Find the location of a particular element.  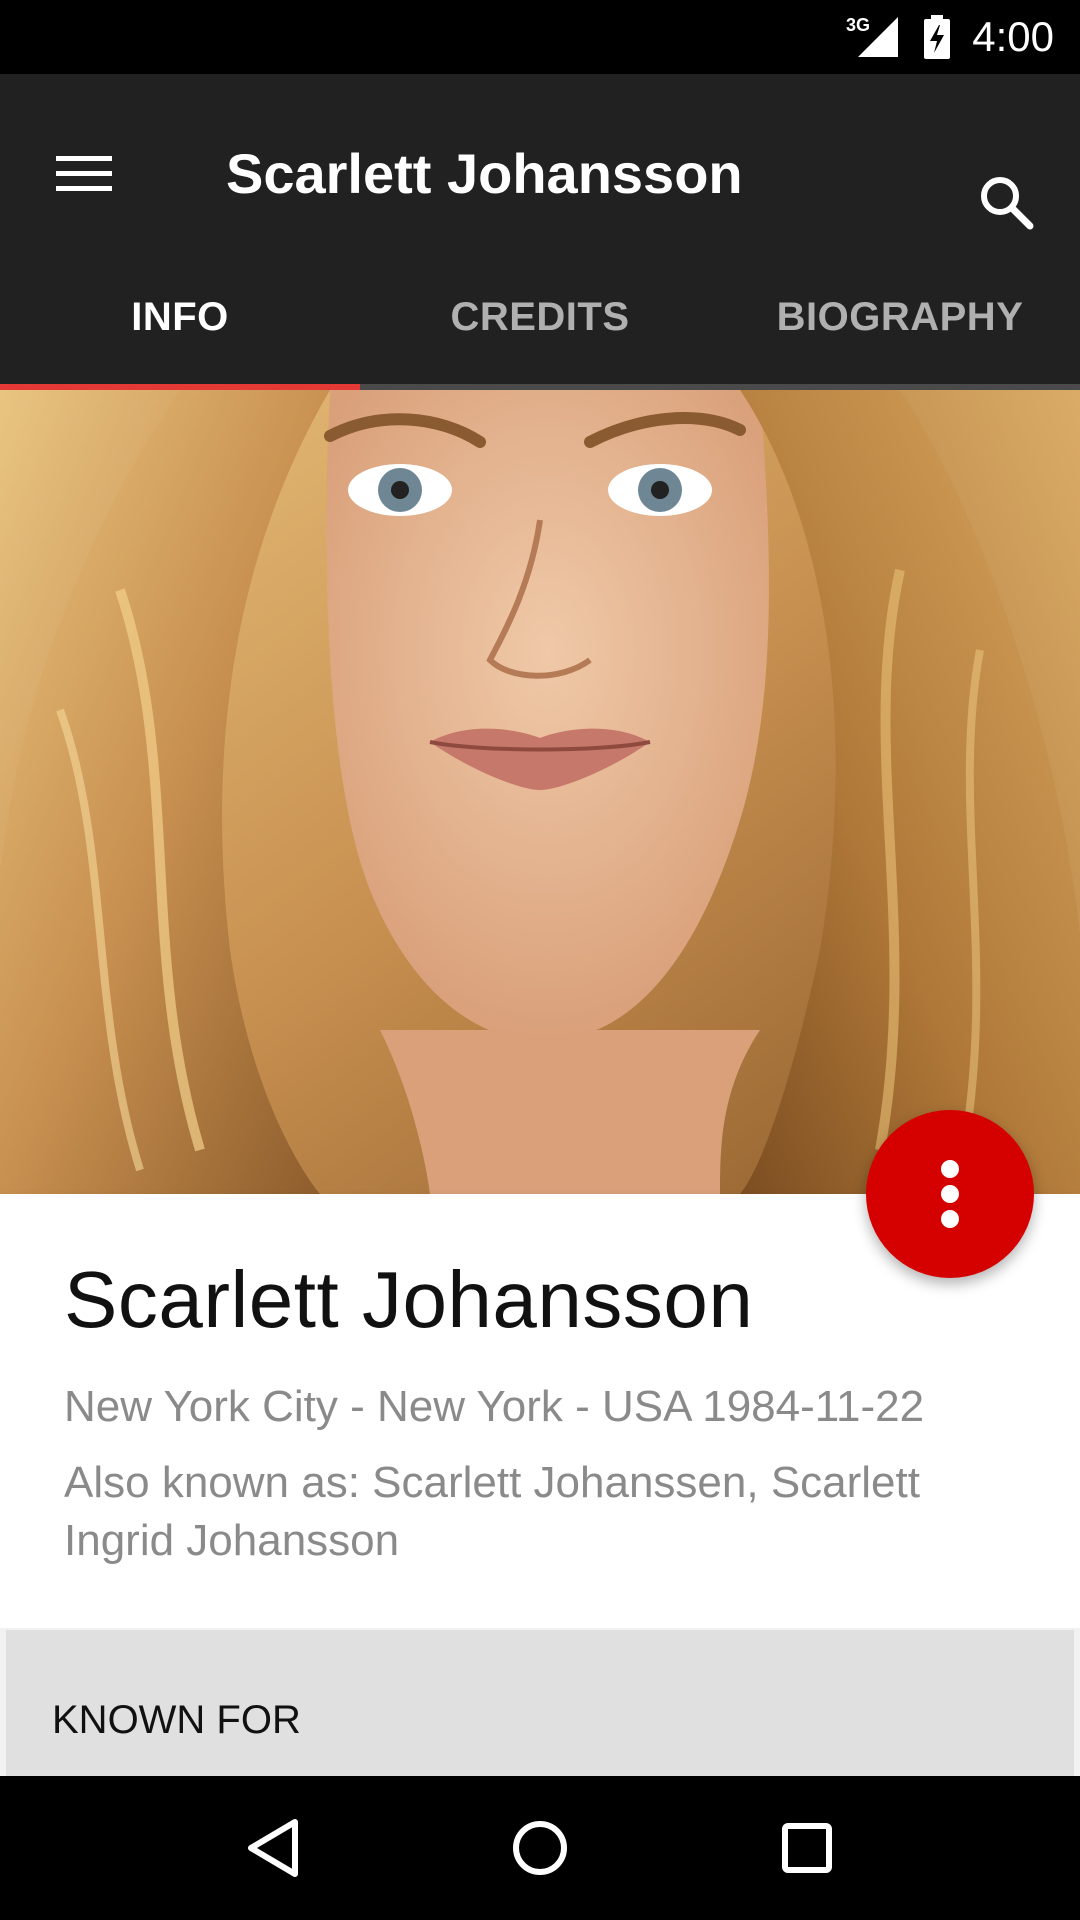

network-type-label: 3G is located at coordinates (858, 25).